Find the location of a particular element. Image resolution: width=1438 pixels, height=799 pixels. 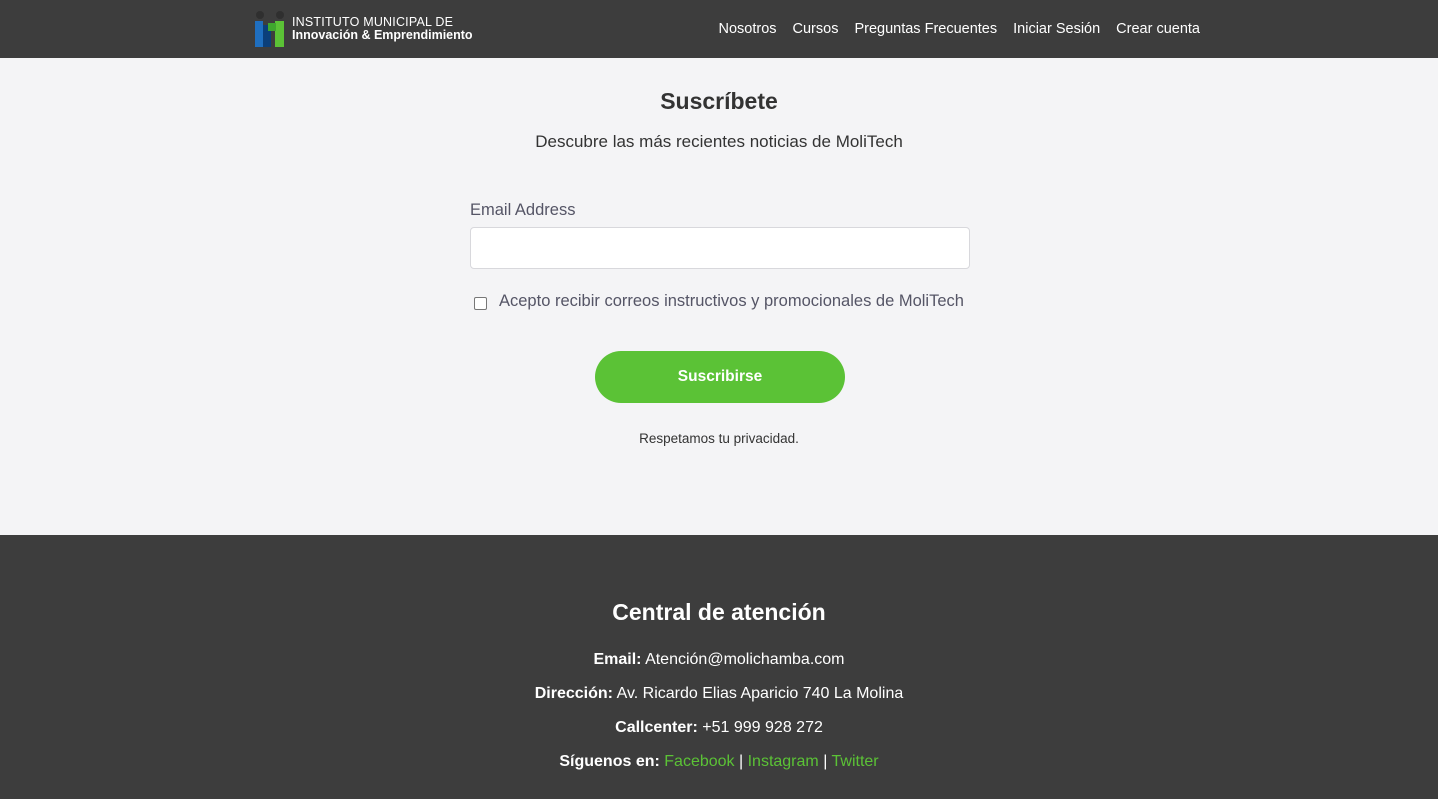

subscribe-button: Suscribirse is located at coordinates (720, 377).